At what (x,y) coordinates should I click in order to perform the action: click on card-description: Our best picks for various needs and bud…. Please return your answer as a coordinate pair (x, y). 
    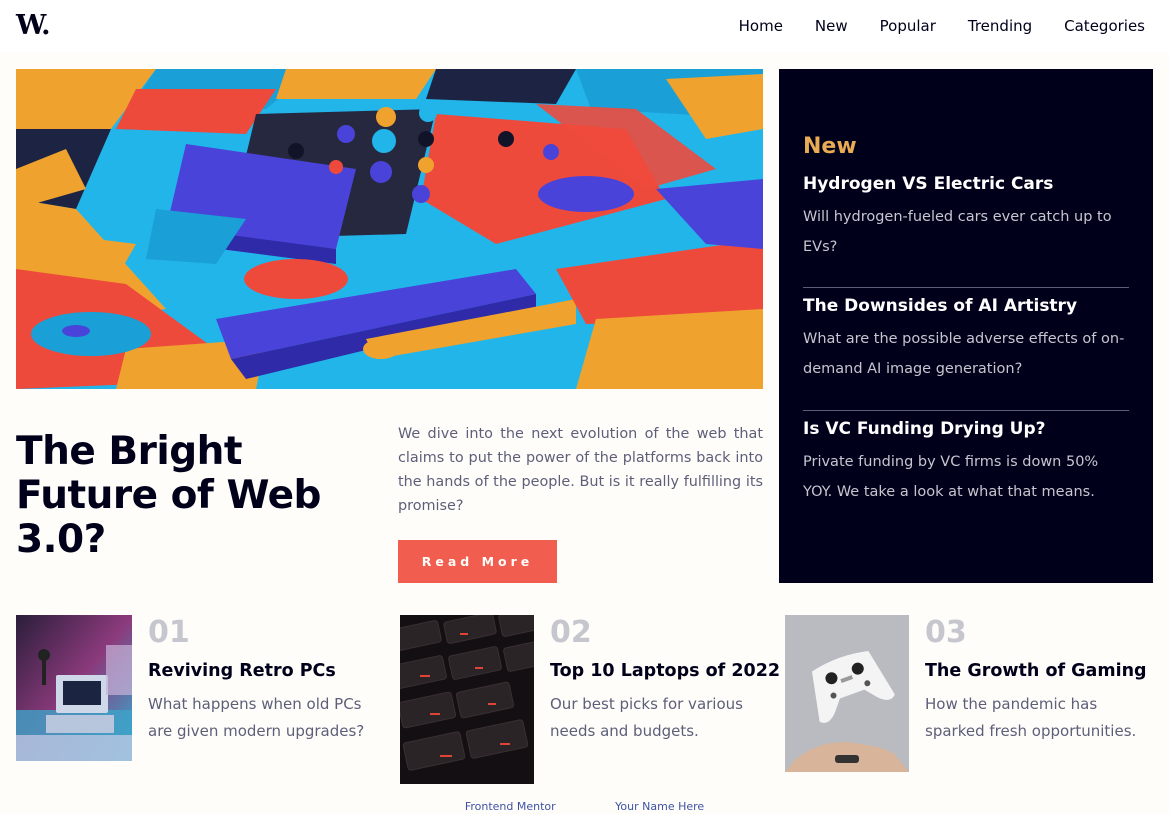
    Looking at the image, I should click on (646, 717).